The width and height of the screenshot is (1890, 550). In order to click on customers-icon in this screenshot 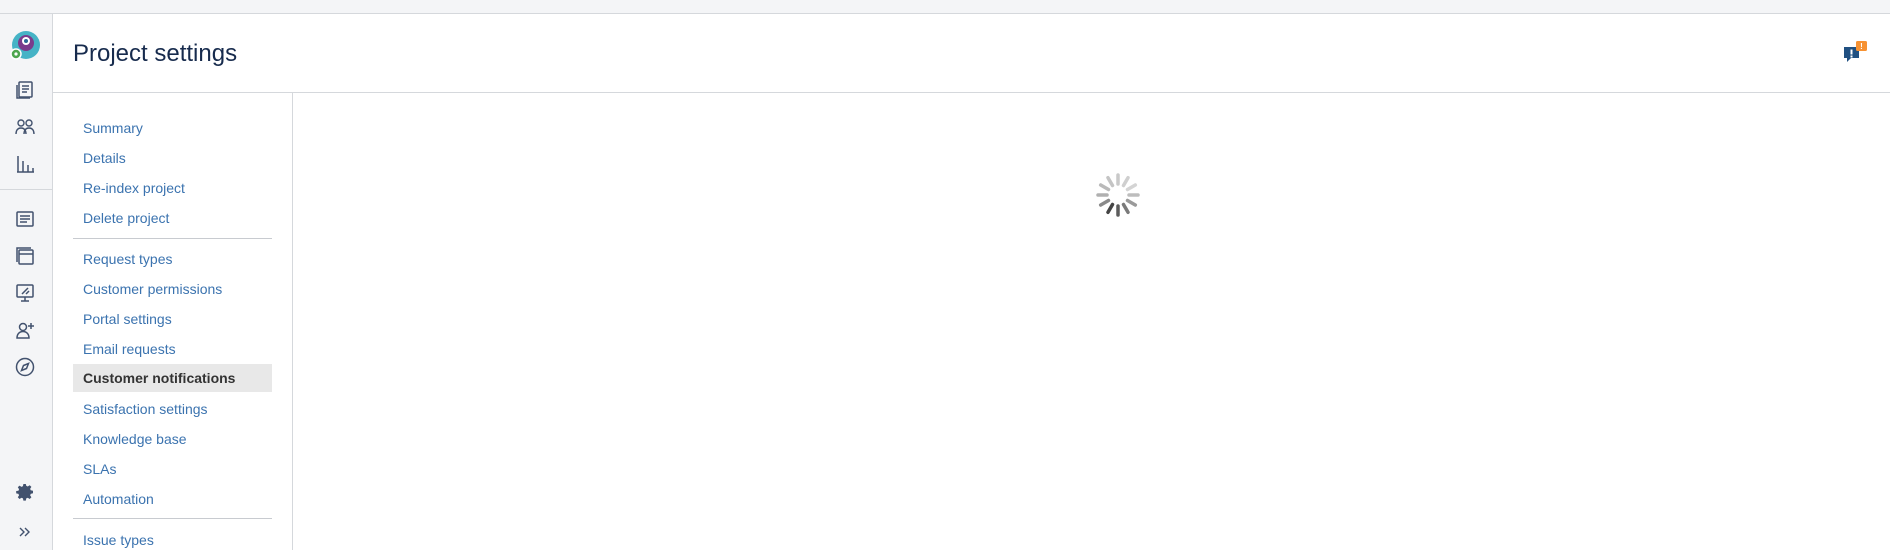, I will do `click(25, 127)`.